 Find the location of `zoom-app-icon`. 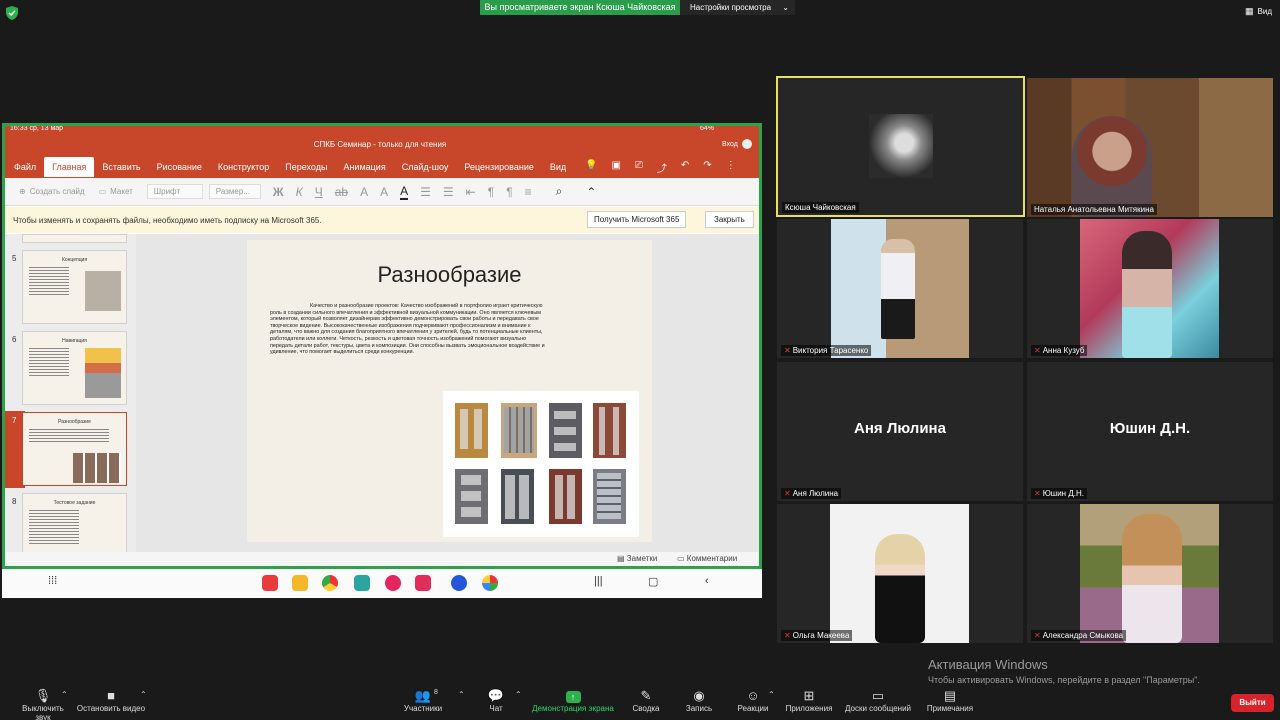

zoom-app-icon is located at coordinates (459, 583).